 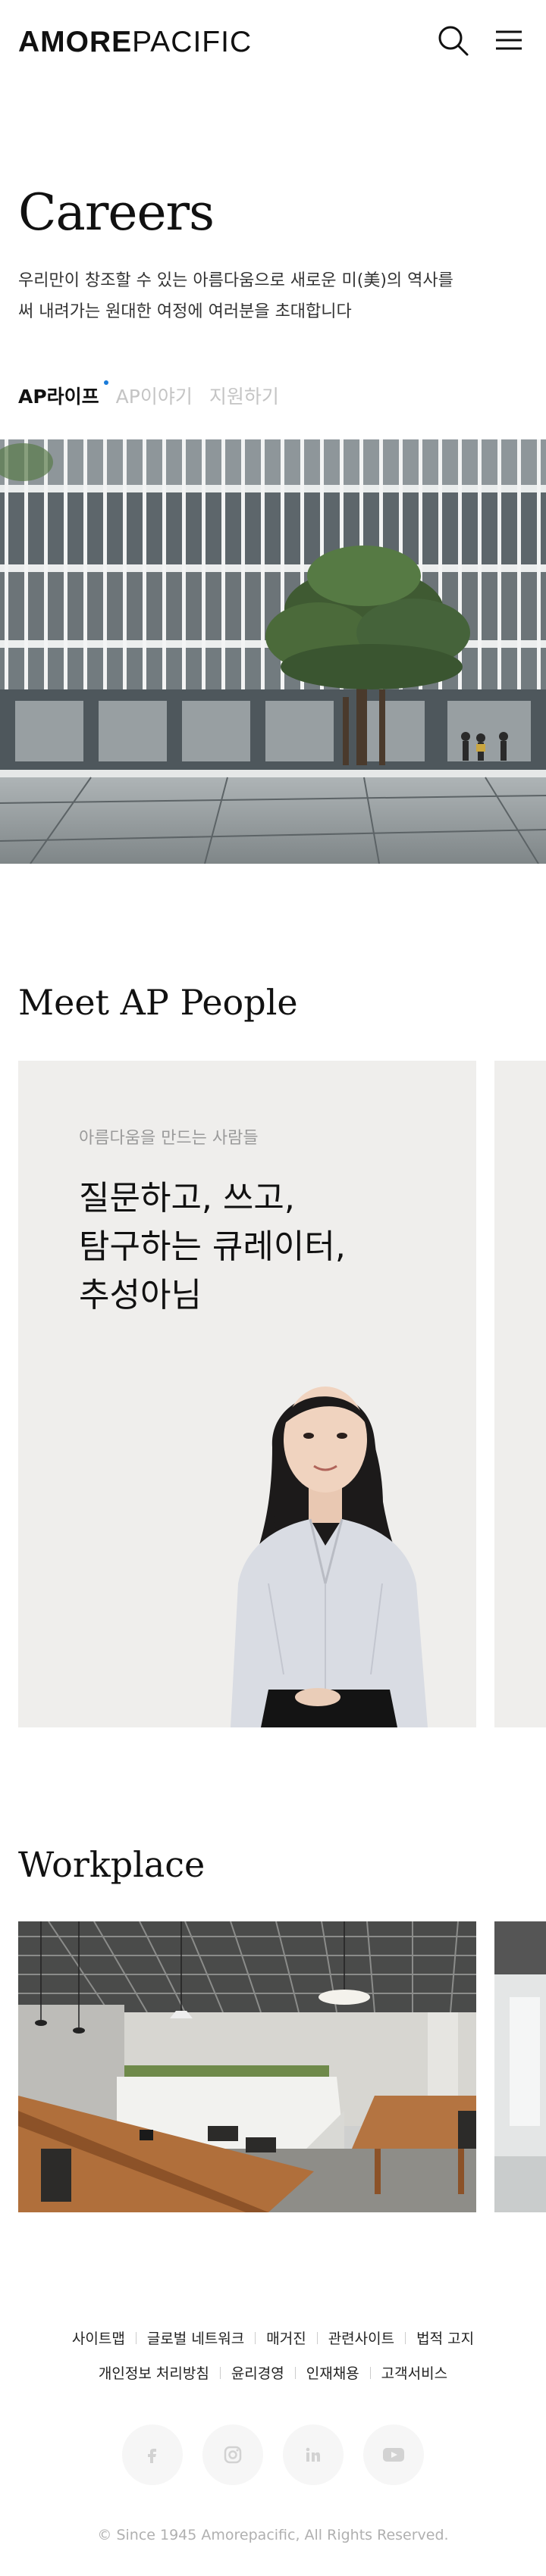 What do you see at coordinates (235, 280) in the screenshot?
I see `description-line: 우리만이 창조할 수 있는 아름다움으로 새로운 미(美)의 역사를` at bounding box center [235, 280].